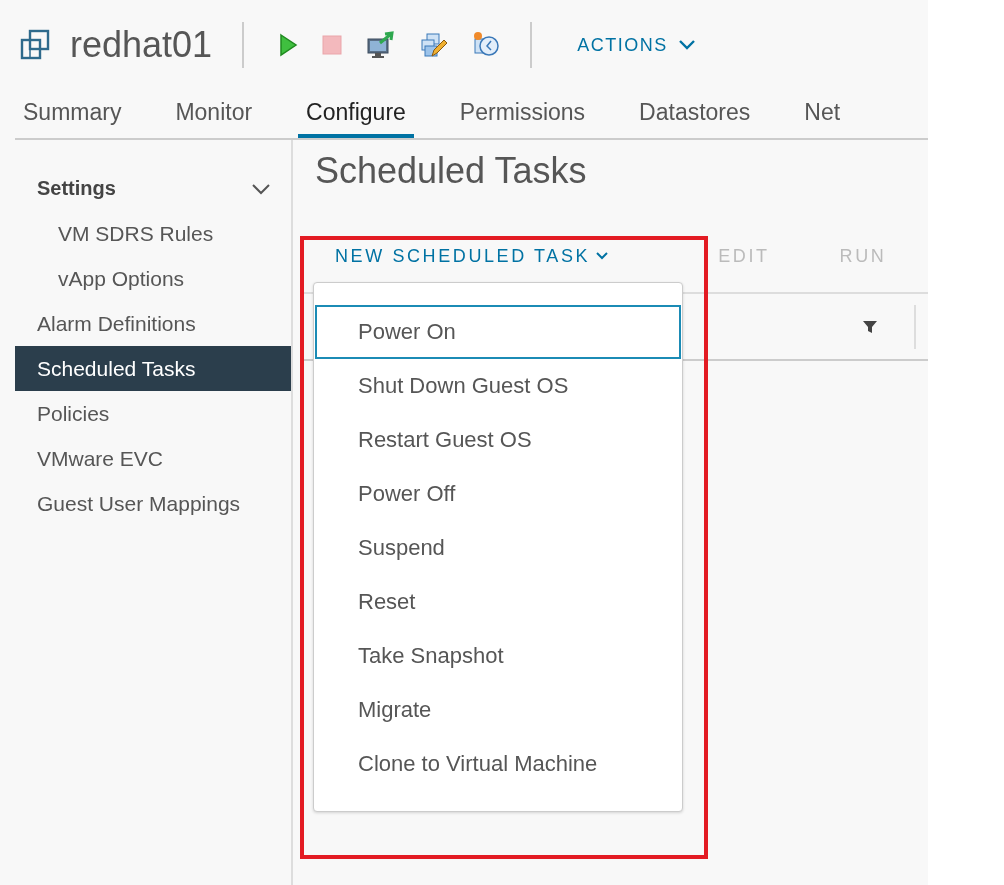 Image resolution: width=1004 pixels, height=885 pixels. Describe the element at coordinates (153, 278) in the screenshot. I see `sidebar-item: vApp Options` at that location.